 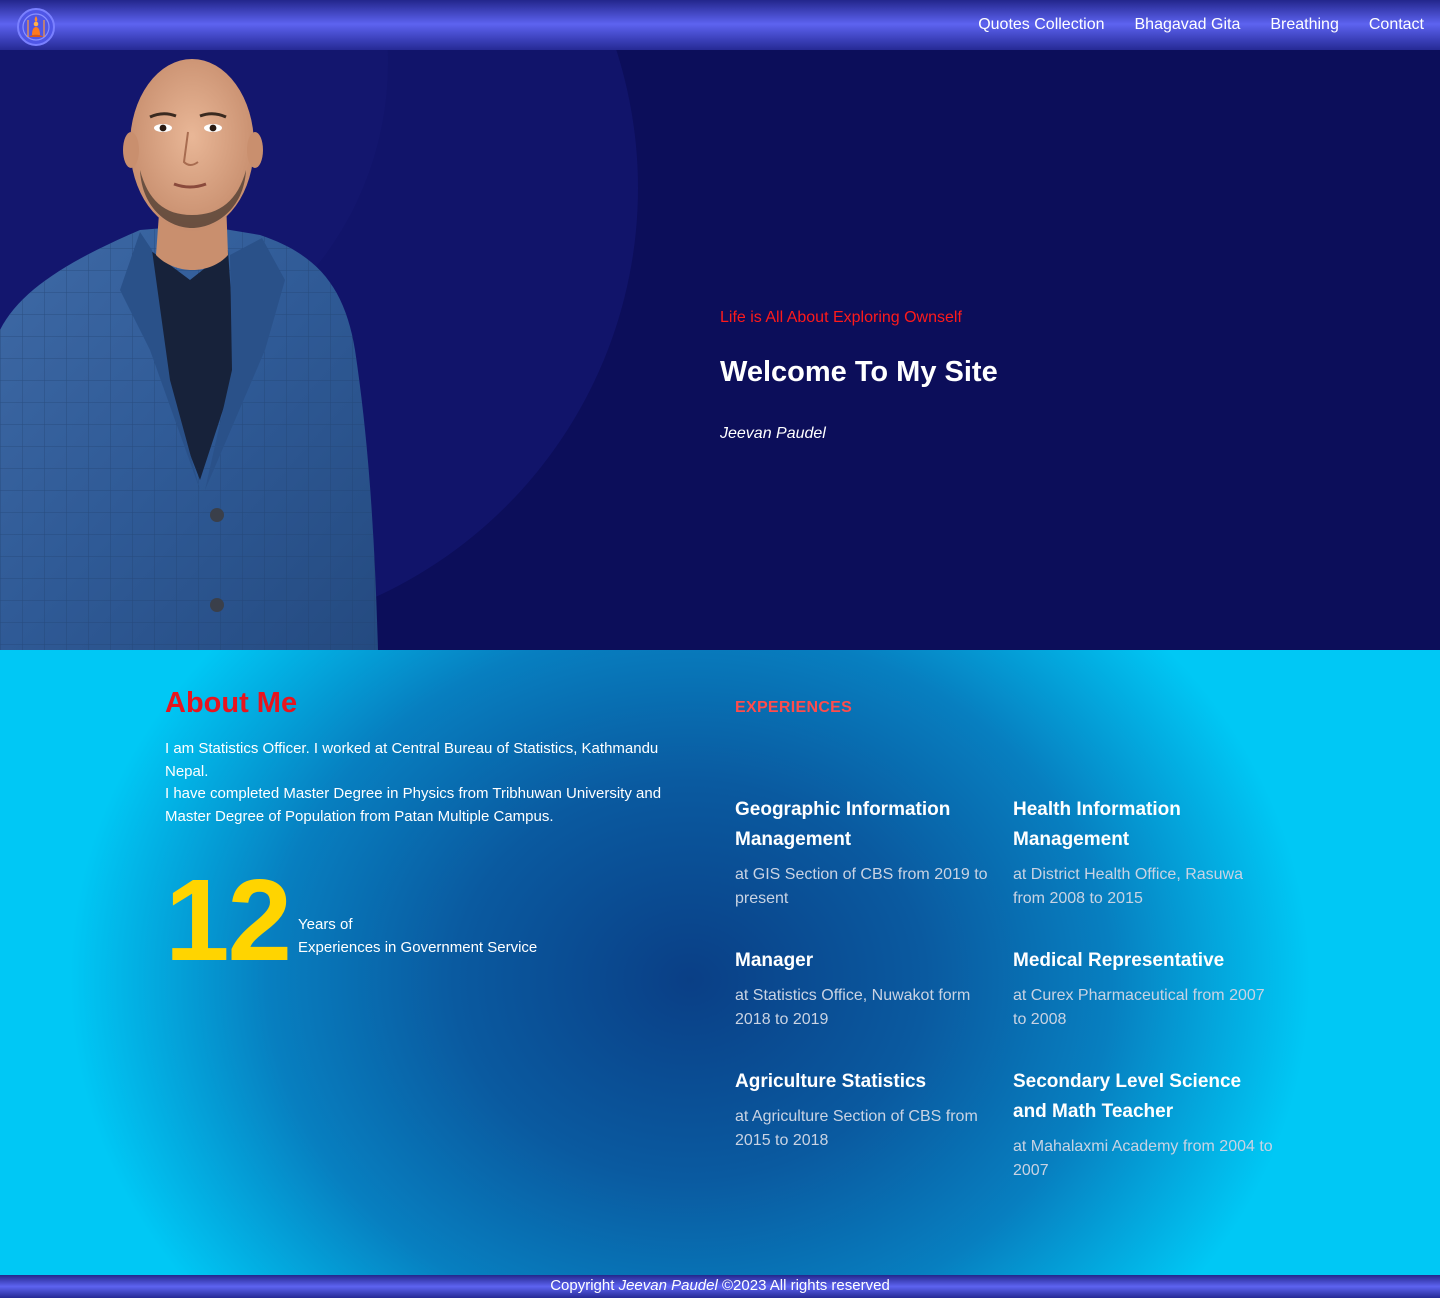 I want to click on experience-title: Secondary Level Science and Math Teacher, so click(x=1127, y=1096).